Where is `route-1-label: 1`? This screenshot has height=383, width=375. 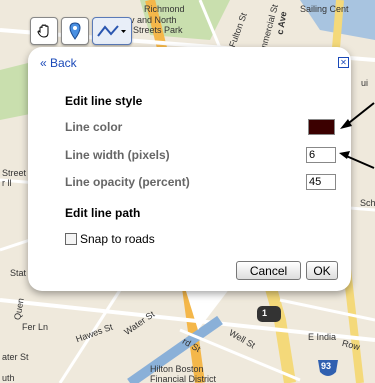
route-1-label: 1 is located at coordinates (265, 313).